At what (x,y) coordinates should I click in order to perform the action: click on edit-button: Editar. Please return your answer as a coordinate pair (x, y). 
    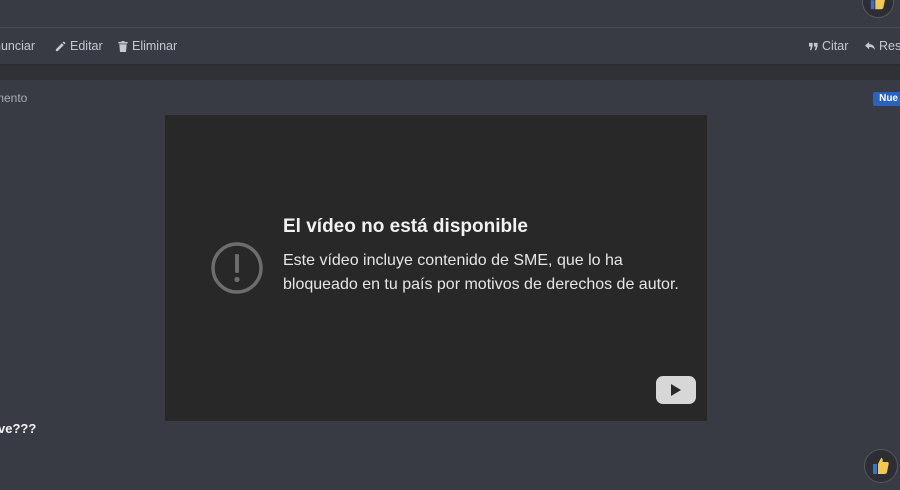
    Looking at the image, I should click on (79, 46).